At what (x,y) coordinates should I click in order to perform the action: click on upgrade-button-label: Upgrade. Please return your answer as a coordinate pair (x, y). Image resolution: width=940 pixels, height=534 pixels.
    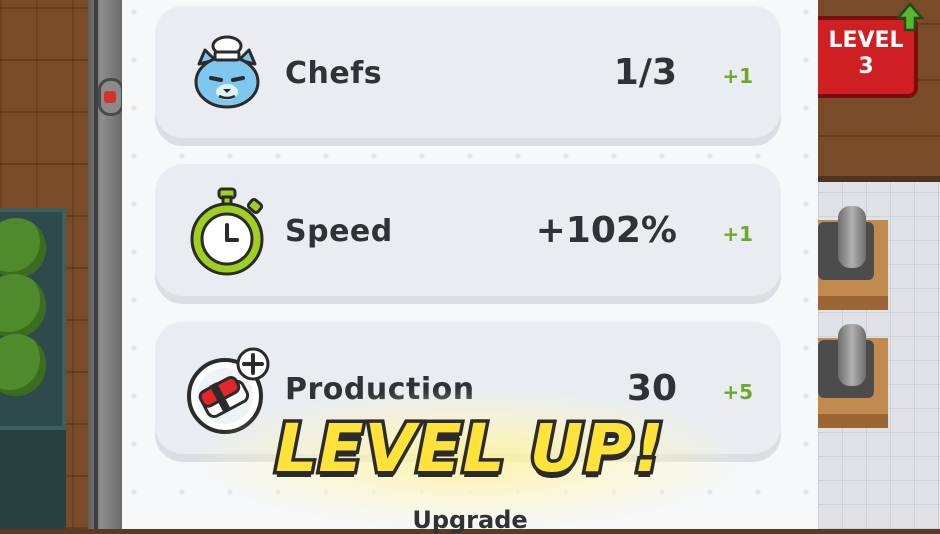
    Looking at the image, I should click on (470, 520).